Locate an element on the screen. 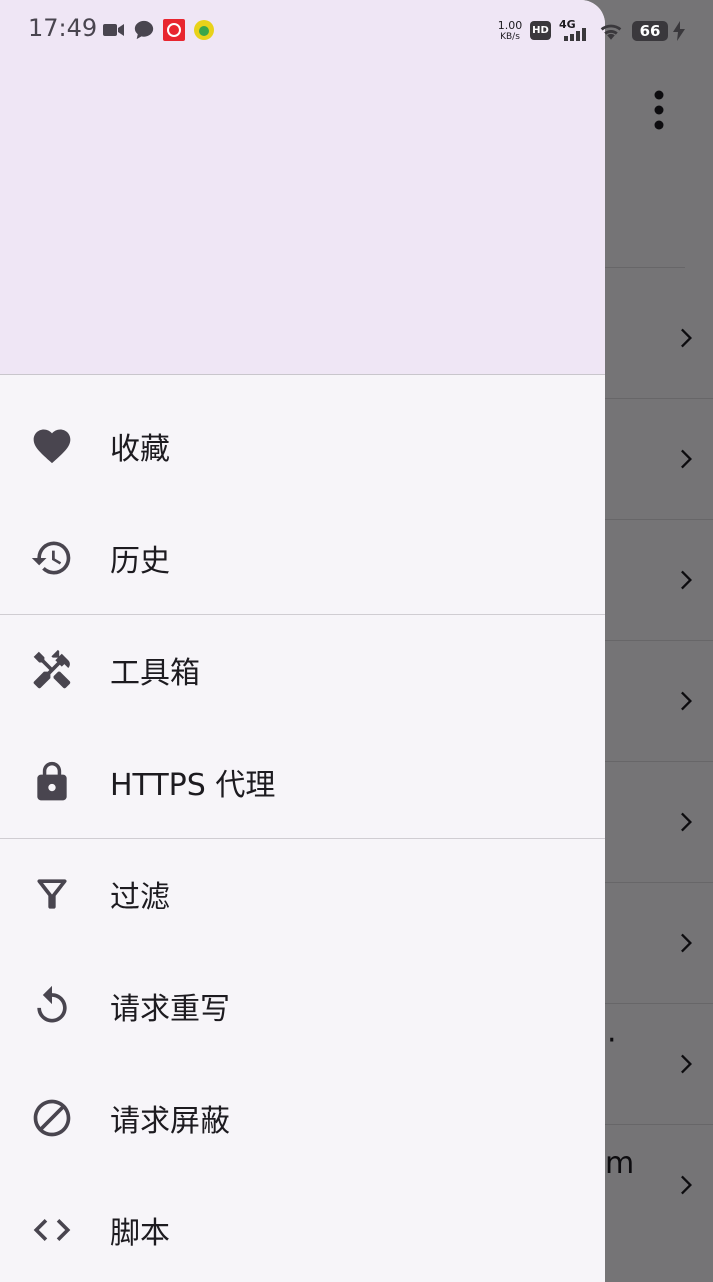 The height and width of the screenshot is (1282, 713). menu-item-request-rewrite: 请求重写 is located at coordinates (302, 1006).